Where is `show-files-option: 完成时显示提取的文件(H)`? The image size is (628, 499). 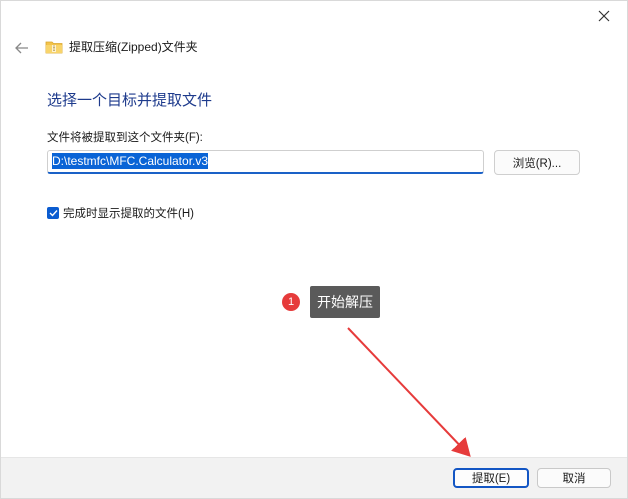
show-files-option: 完成时显示提取的文件(H) is located at coordinates (120, 213).